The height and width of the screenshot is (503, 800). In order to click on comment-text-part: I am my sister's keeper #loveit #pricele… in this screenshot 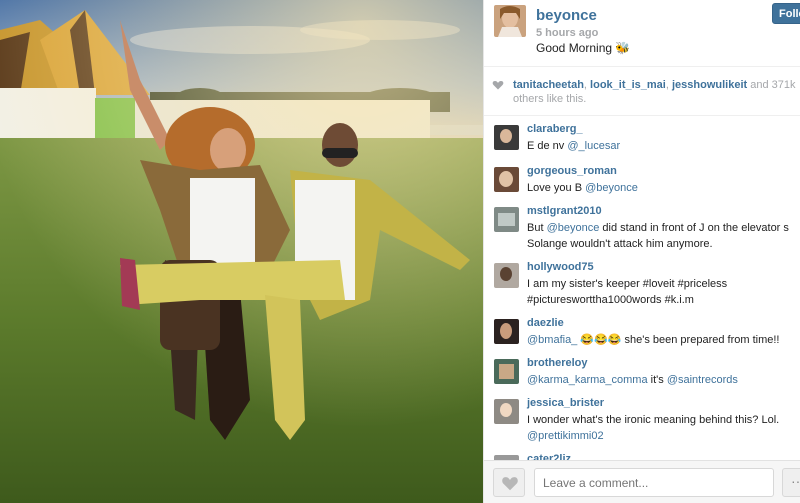, I will do `click(627, 292)`.